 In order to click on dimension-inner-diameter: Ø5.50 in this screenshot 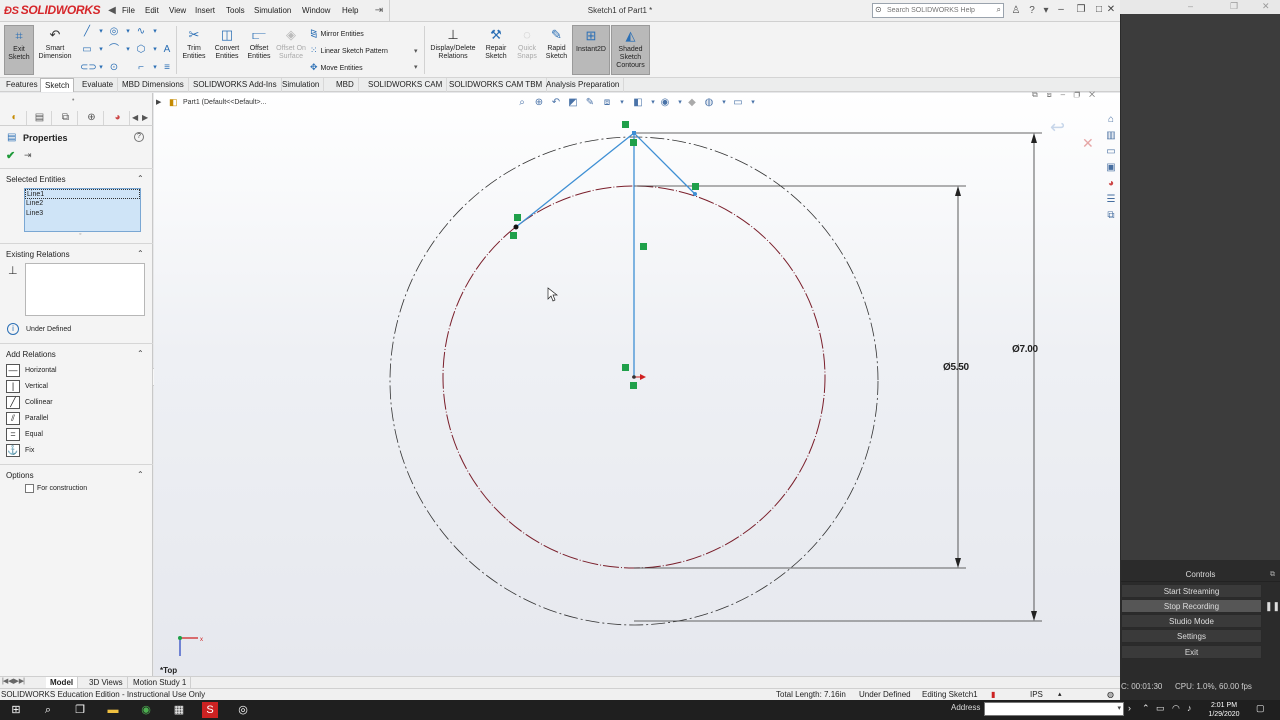, I will do `click(956, 367)`.